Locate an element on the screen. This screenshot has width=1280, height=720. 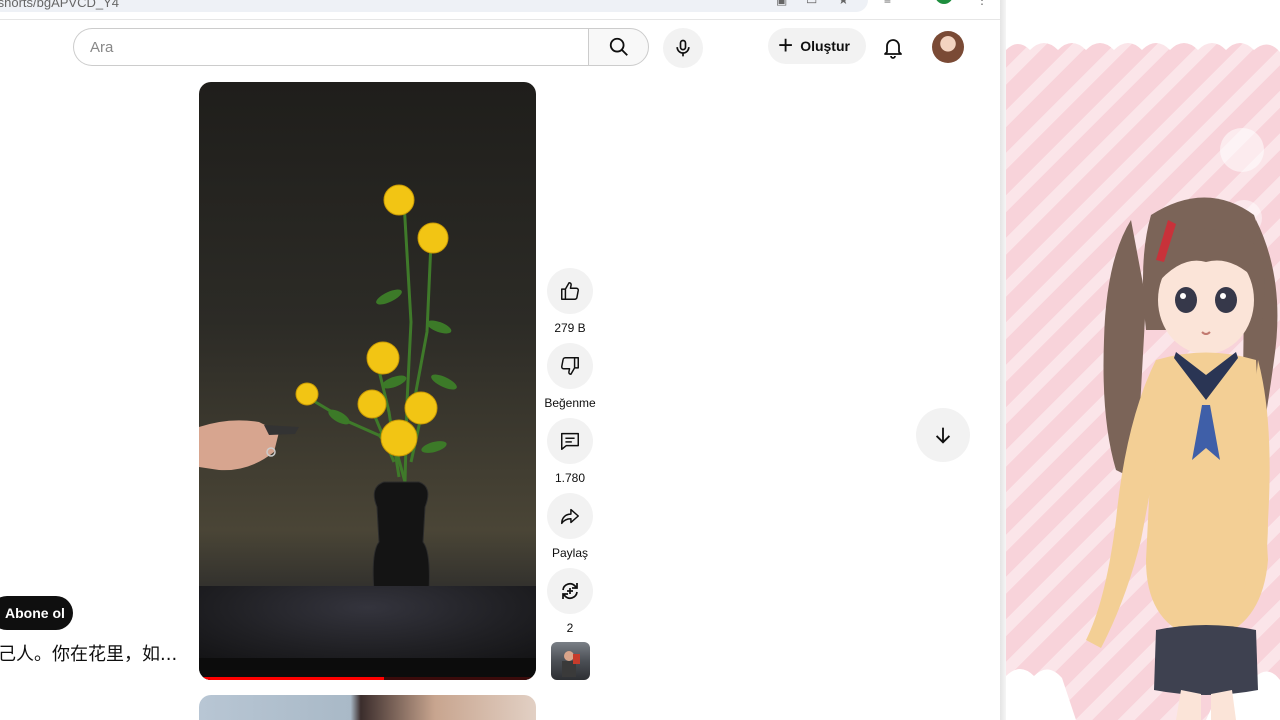
share-button is located at coordinates (570, 516).